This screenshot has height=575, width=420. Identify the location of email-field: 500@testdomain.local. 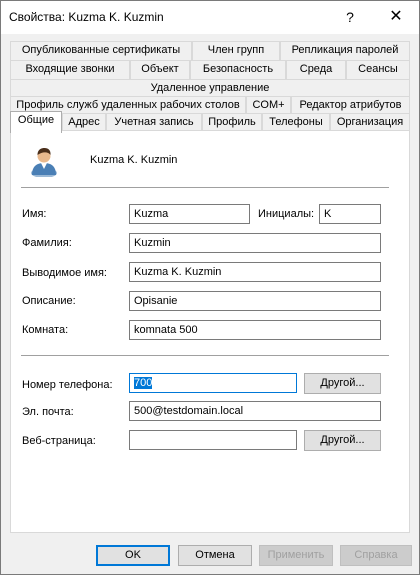
(255, 411).